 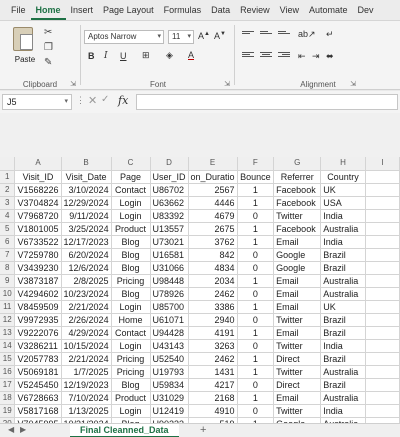 I want to click on increase-font-icon: A▲, so click(x=204, y=36).